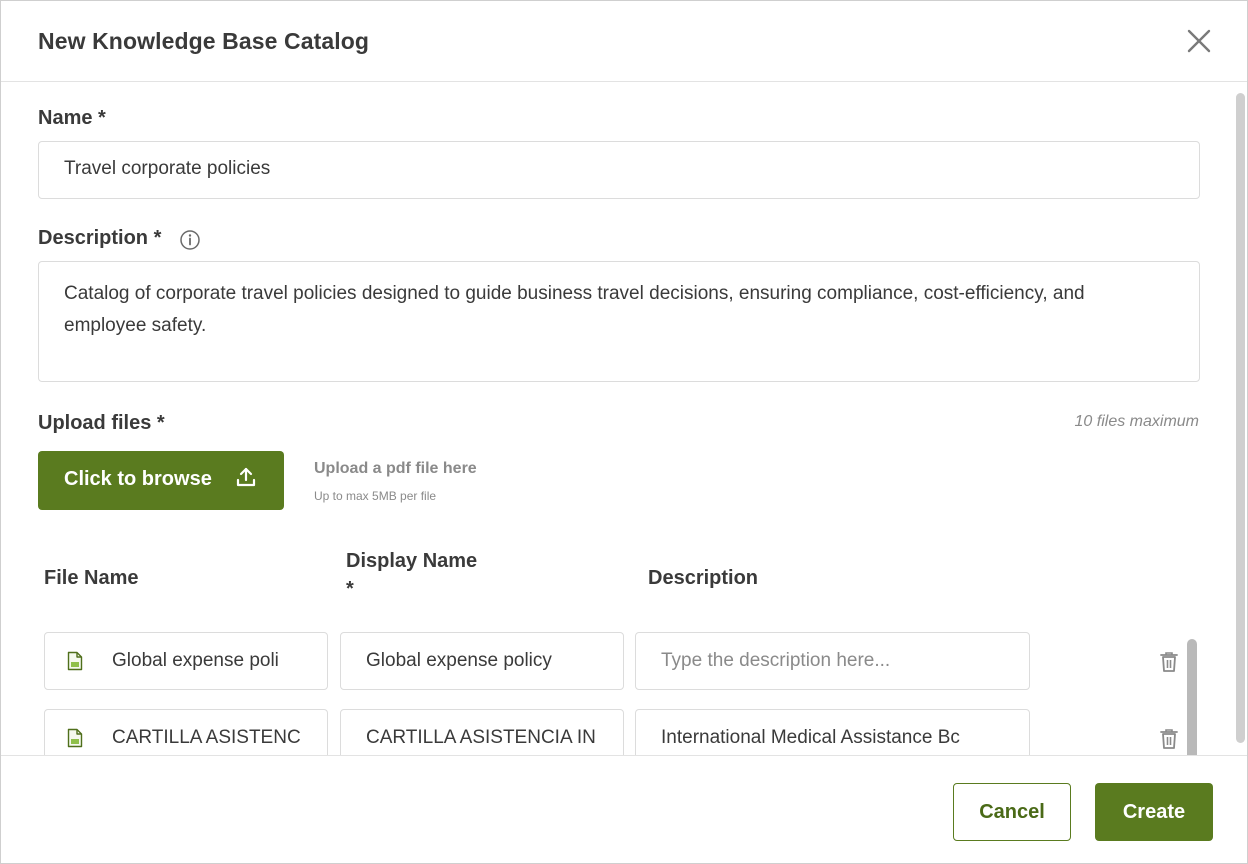  Describe the element at coordinates (204, 41) in the screenshot. I see `dialog-title: New Knowledge Base Catalog` at that location.